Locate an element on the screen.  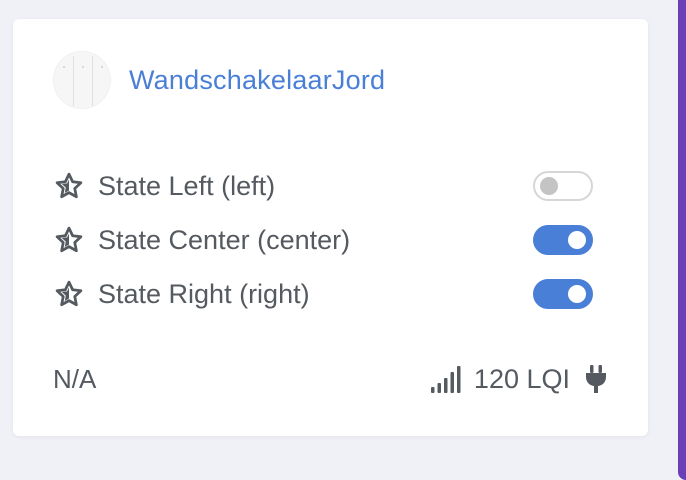
state-row-right: State Right (right) is located at coordinates (323, 294).